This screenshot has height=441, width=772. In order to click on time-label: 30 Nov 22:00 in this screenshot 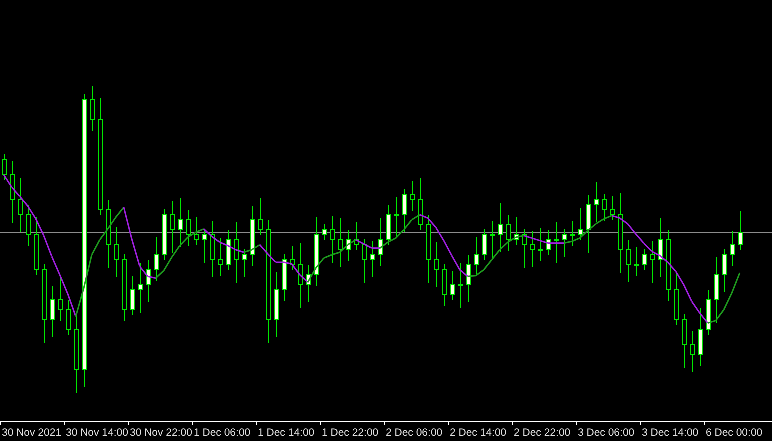, I will do `click(161, 433)`.